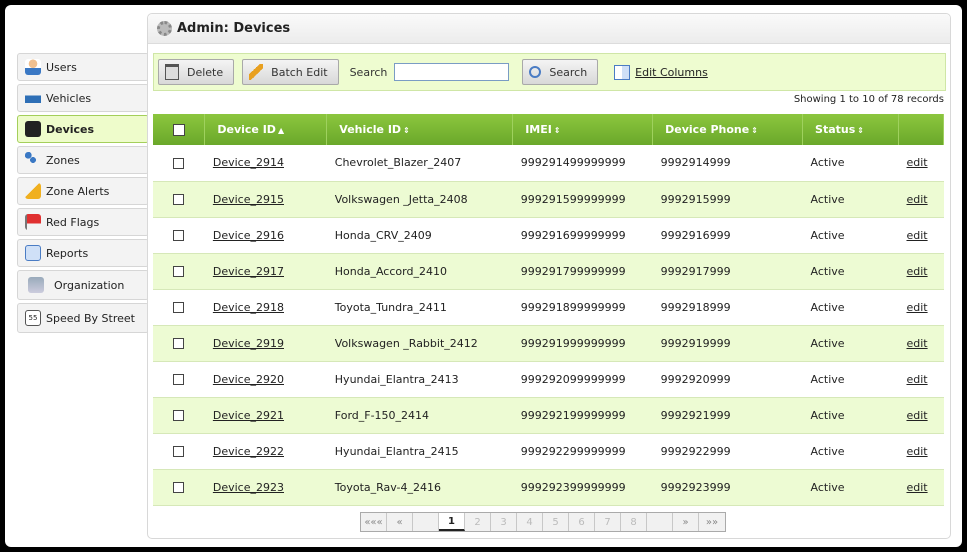 This screenshot has width=967, height=552. Describe the element at coordinates (712, 522) in the screenshot. I see `last-page-button: »»` at that location.